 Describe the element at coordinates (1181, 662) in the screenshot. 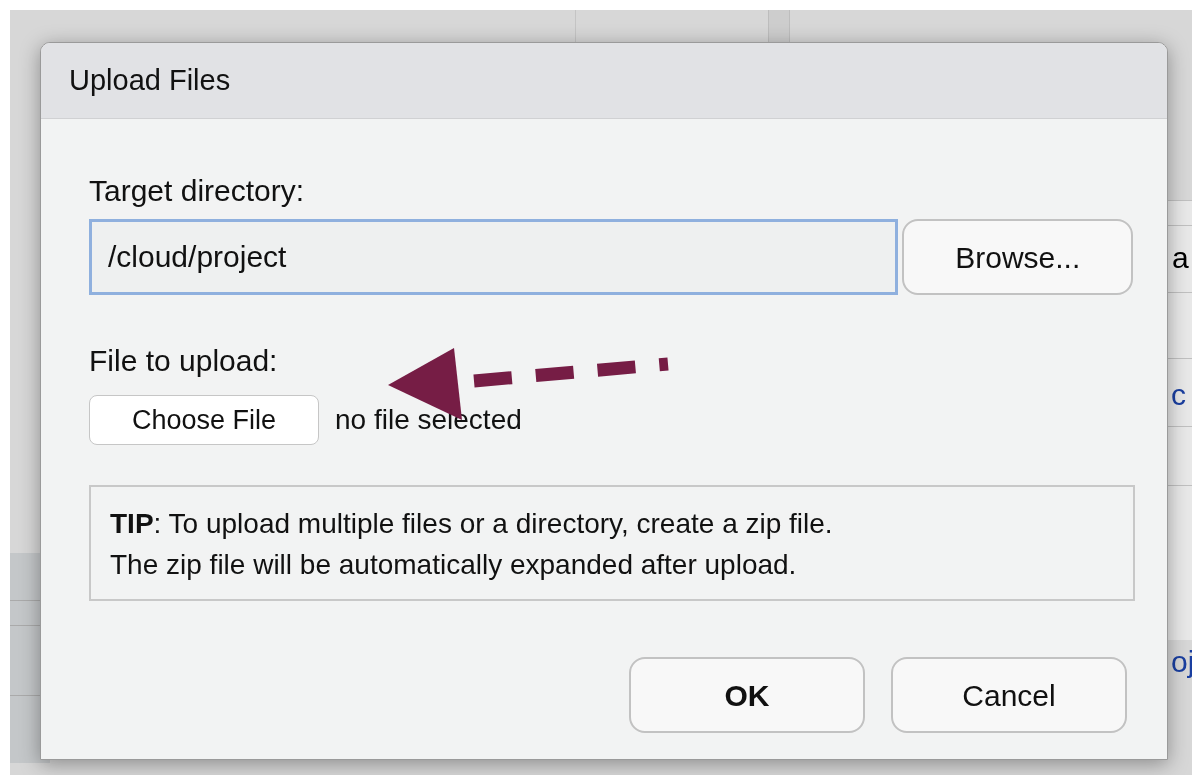

I see `link-text: oj` at that location.